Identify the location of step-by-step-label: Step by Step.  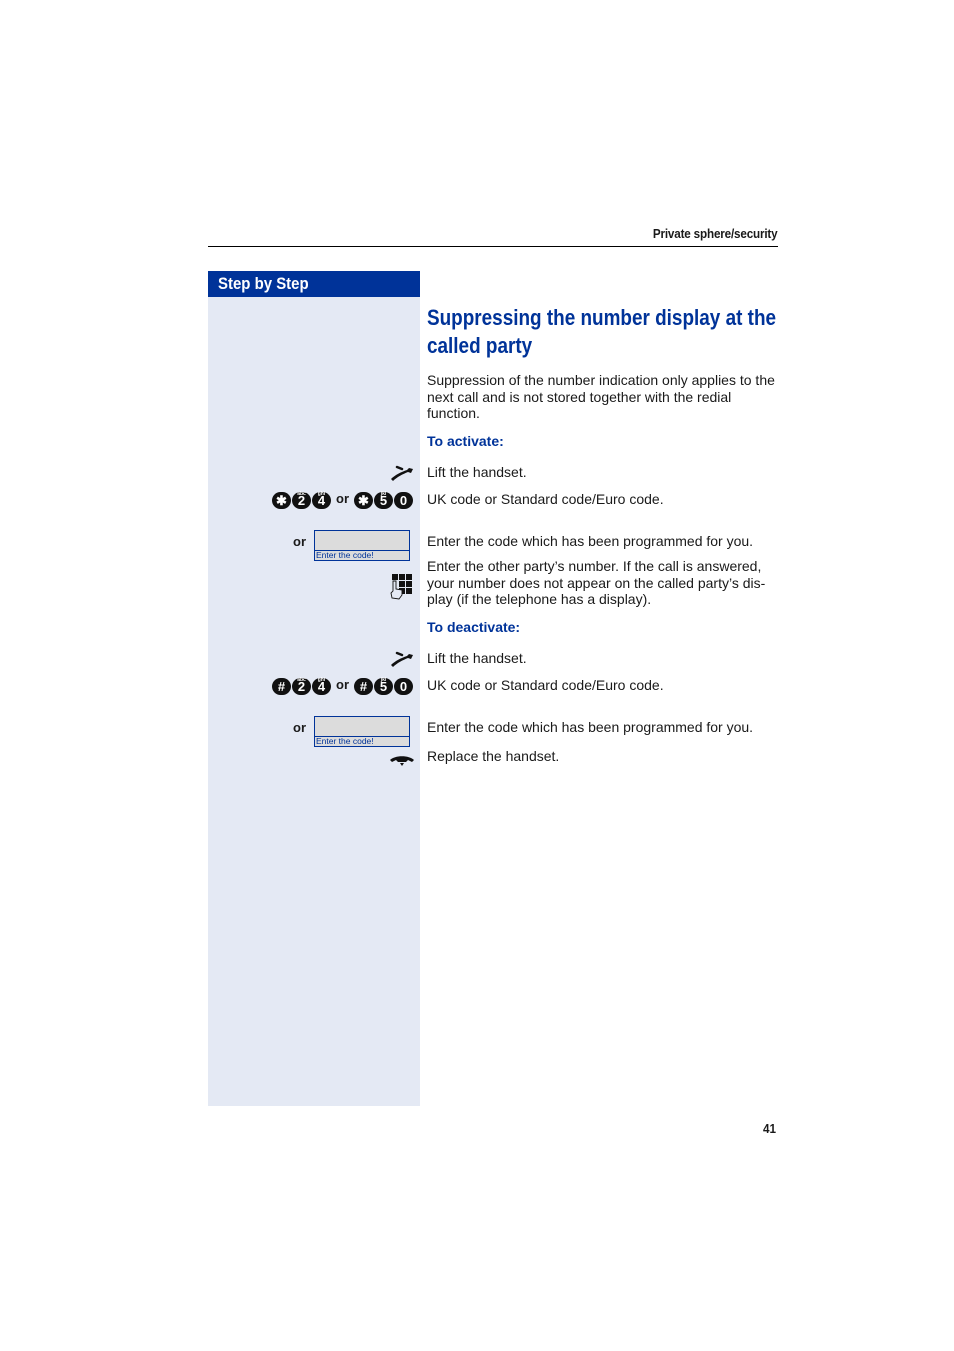
(263, 283).